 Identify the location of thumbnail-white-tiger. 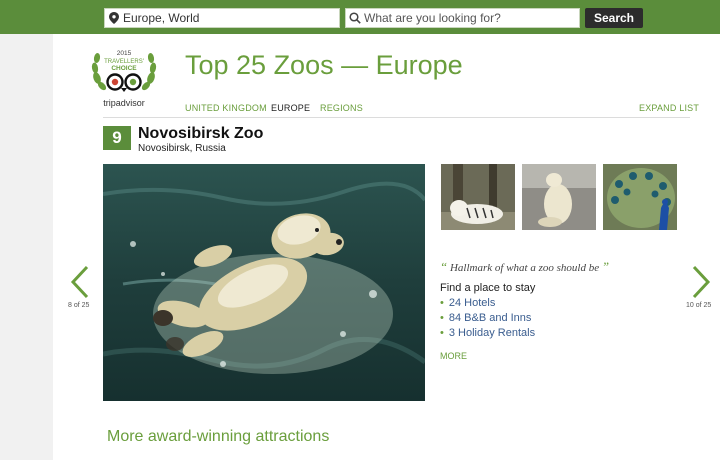
(478, 197).